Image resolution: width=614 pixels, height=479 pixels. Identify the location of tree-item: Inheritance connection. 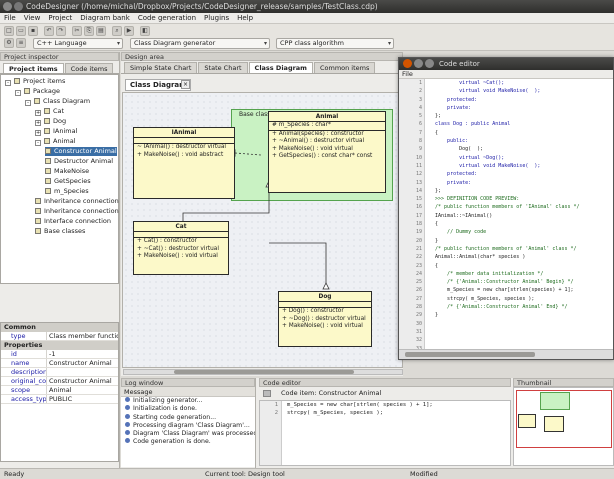
(77, 201).